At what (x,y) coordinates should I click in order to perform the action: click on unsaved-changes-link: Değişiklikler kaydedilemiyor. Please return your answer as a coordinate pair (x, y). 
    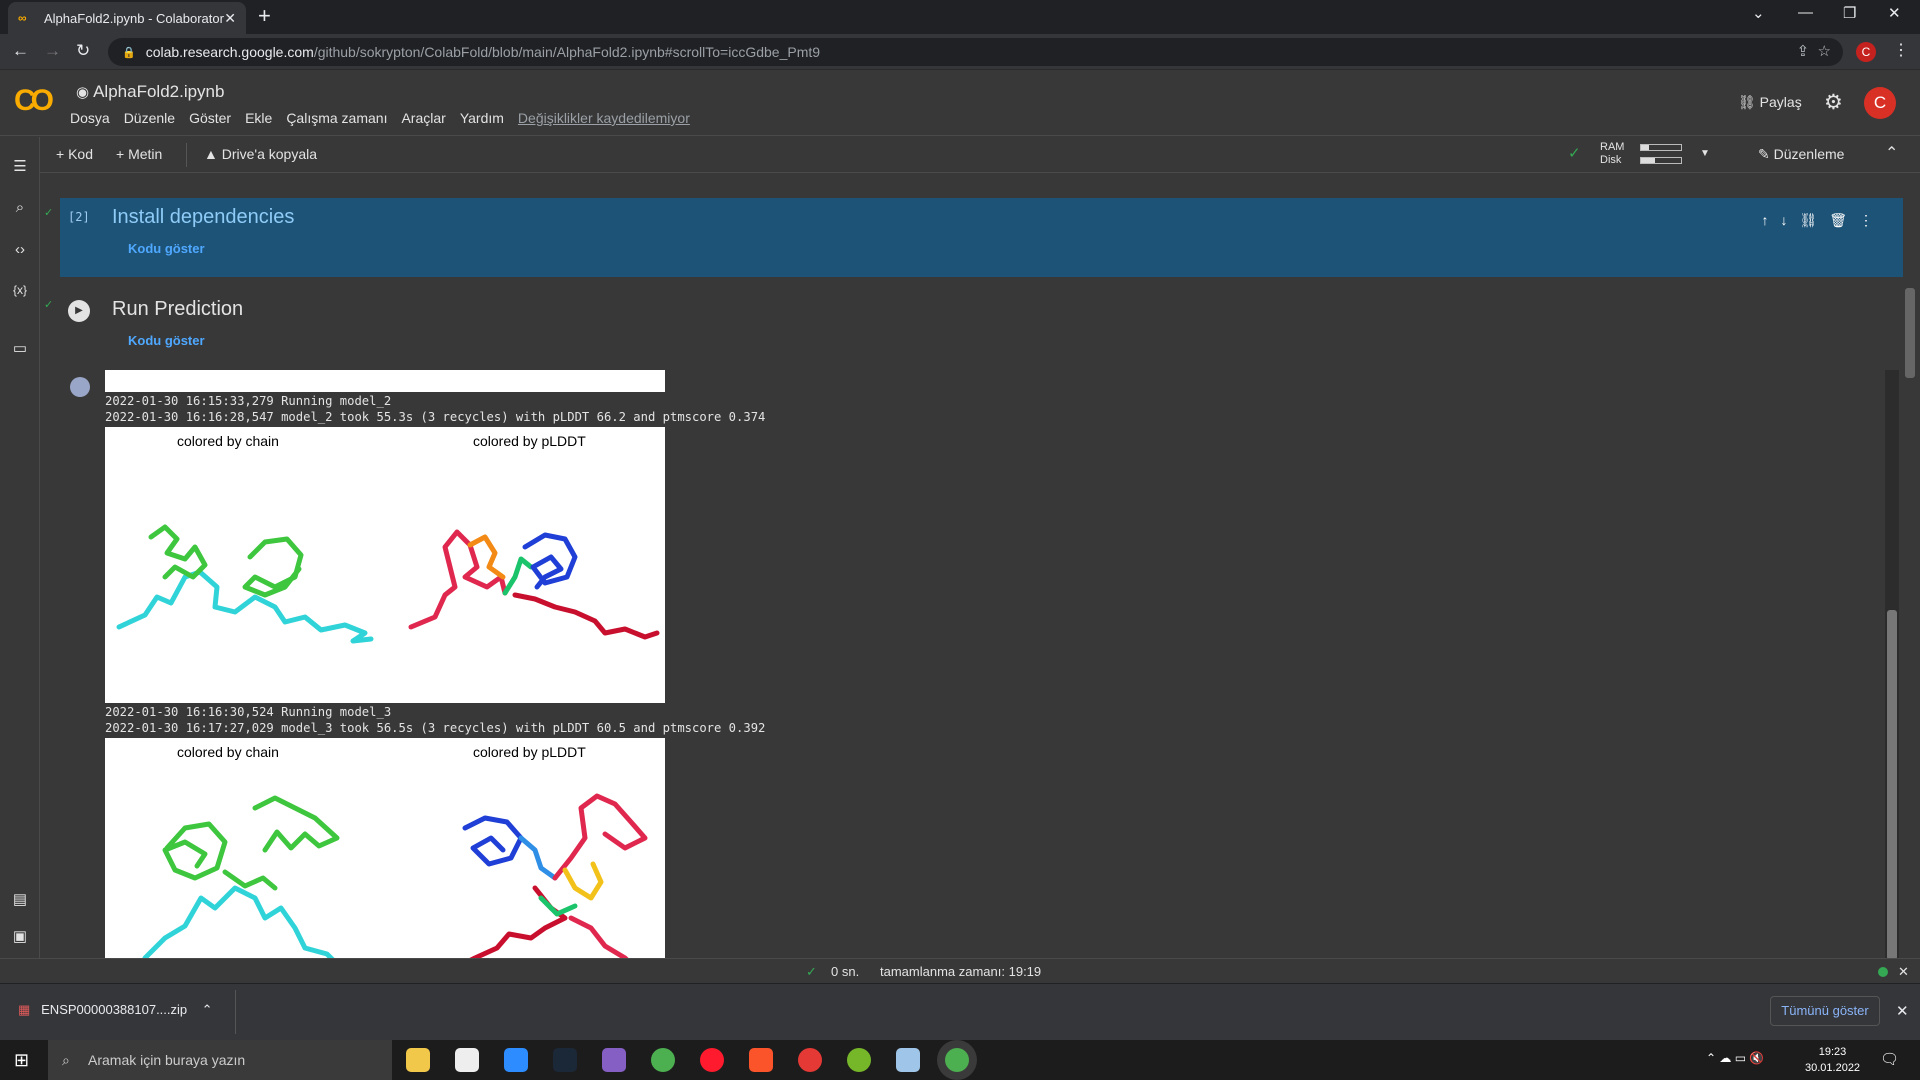
    Looking at the image, I should click on (604, 118).